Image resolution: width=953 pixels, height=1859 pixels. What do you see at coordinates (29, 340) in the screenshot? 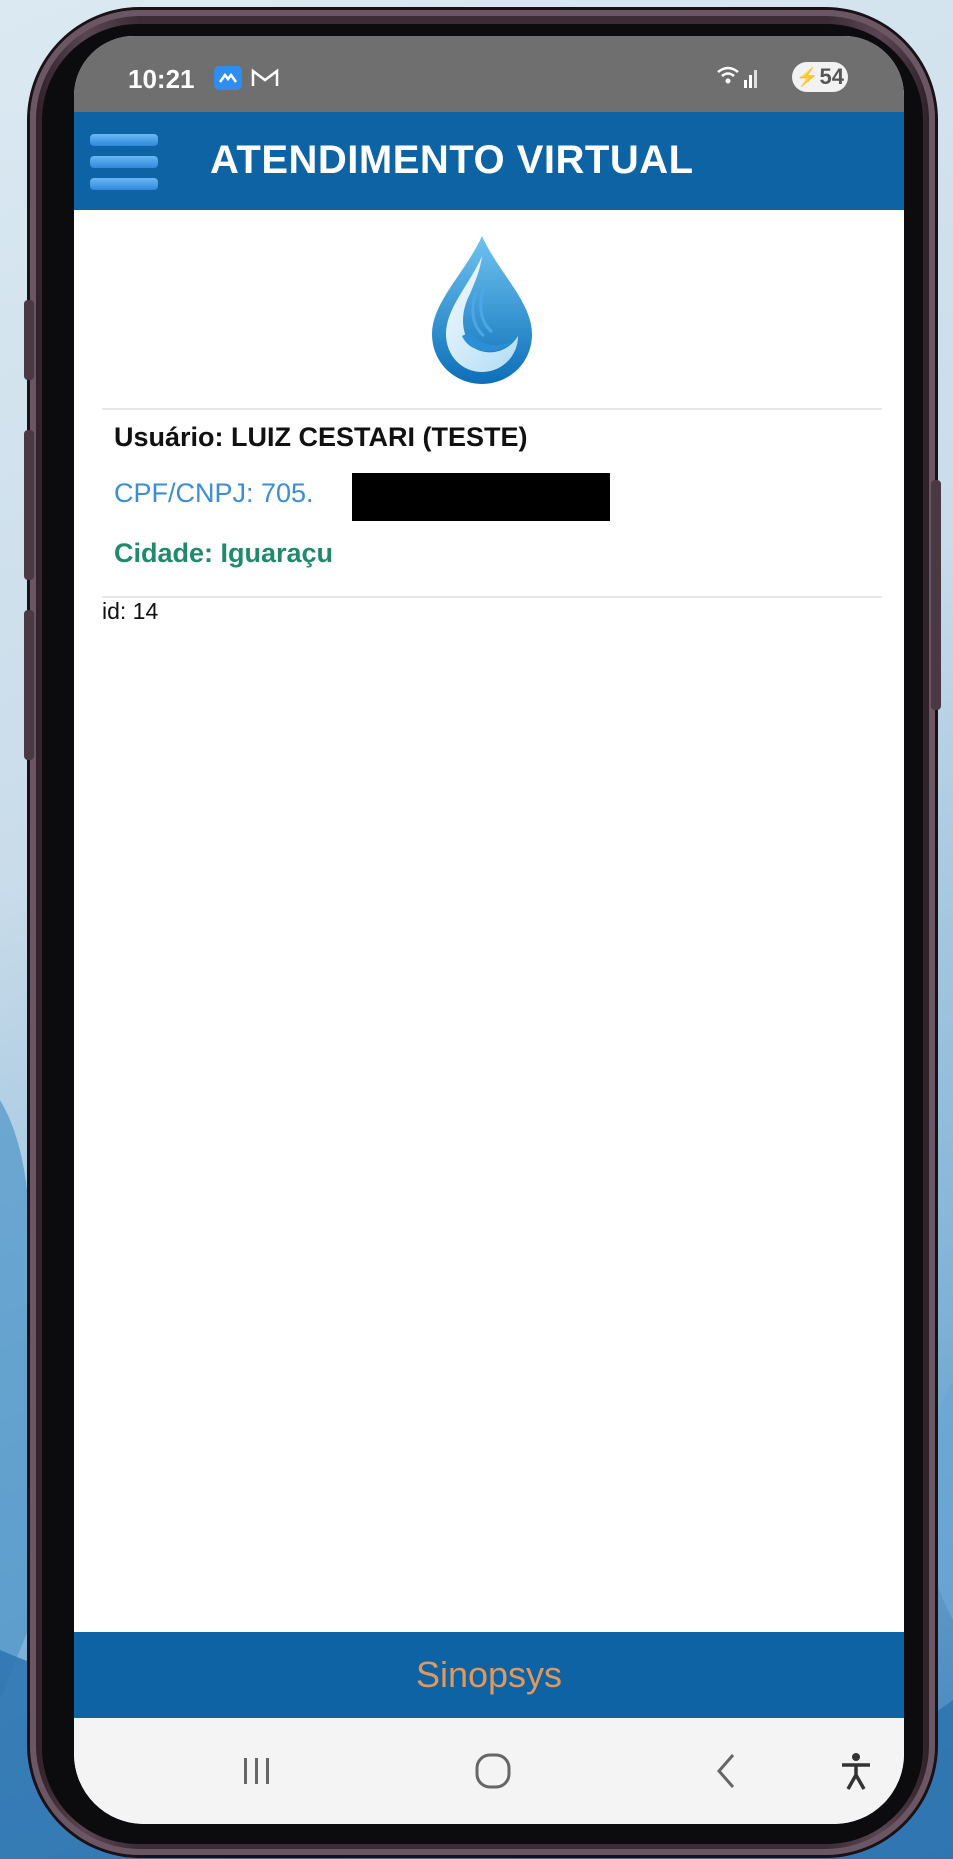
I see `volume-up-button` at bounding box center [29, 340].